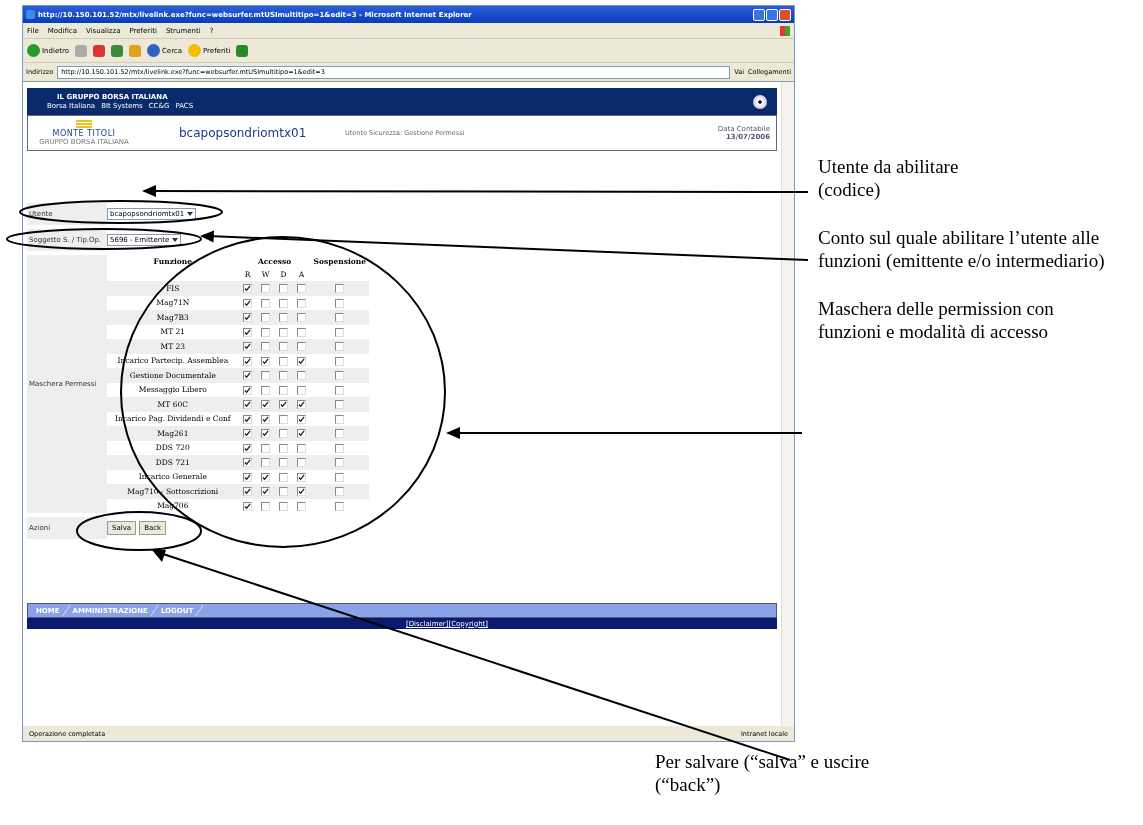 The image size is (1143, 825). What do you see at coordinates (962, 249) in the screenshot?
I see `annotation-text: Conto sul quale abilitare l’utente alle funzioni (emittente e/o intermediario)` at bounding box center [962, 249].